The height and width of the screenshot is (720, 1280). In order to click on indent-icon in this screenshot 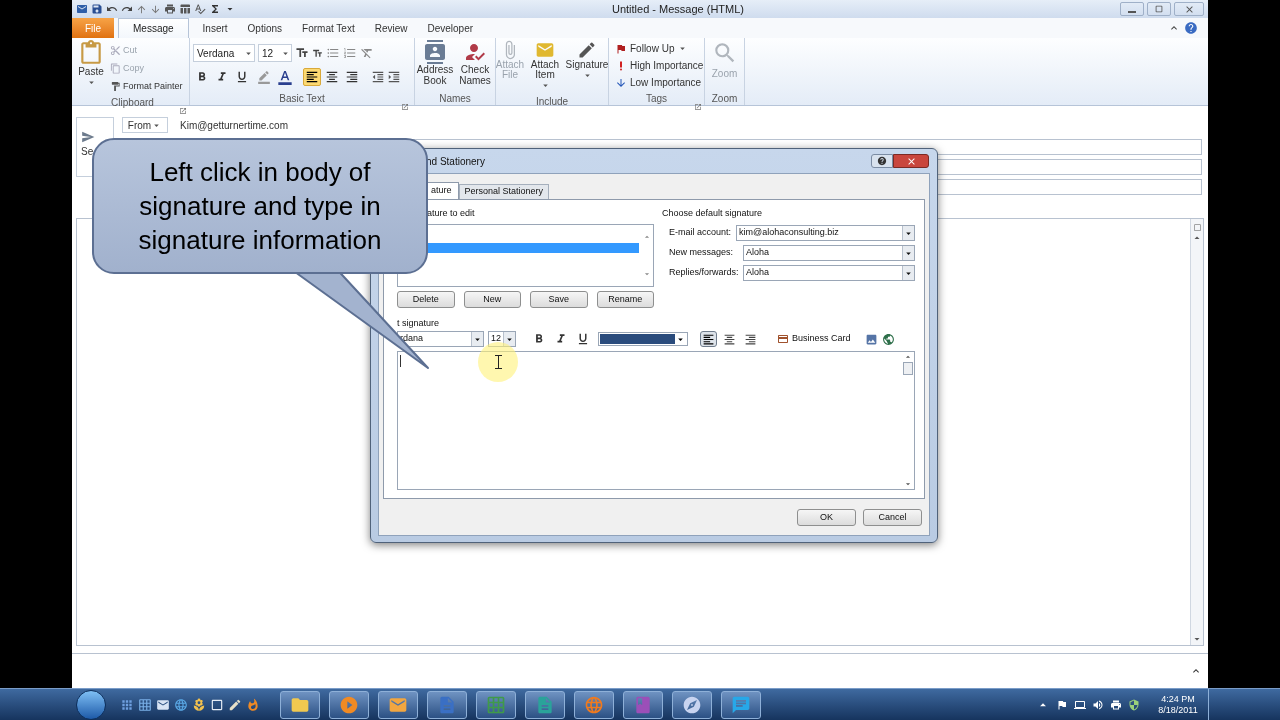, I will do `click(394, 77)`.